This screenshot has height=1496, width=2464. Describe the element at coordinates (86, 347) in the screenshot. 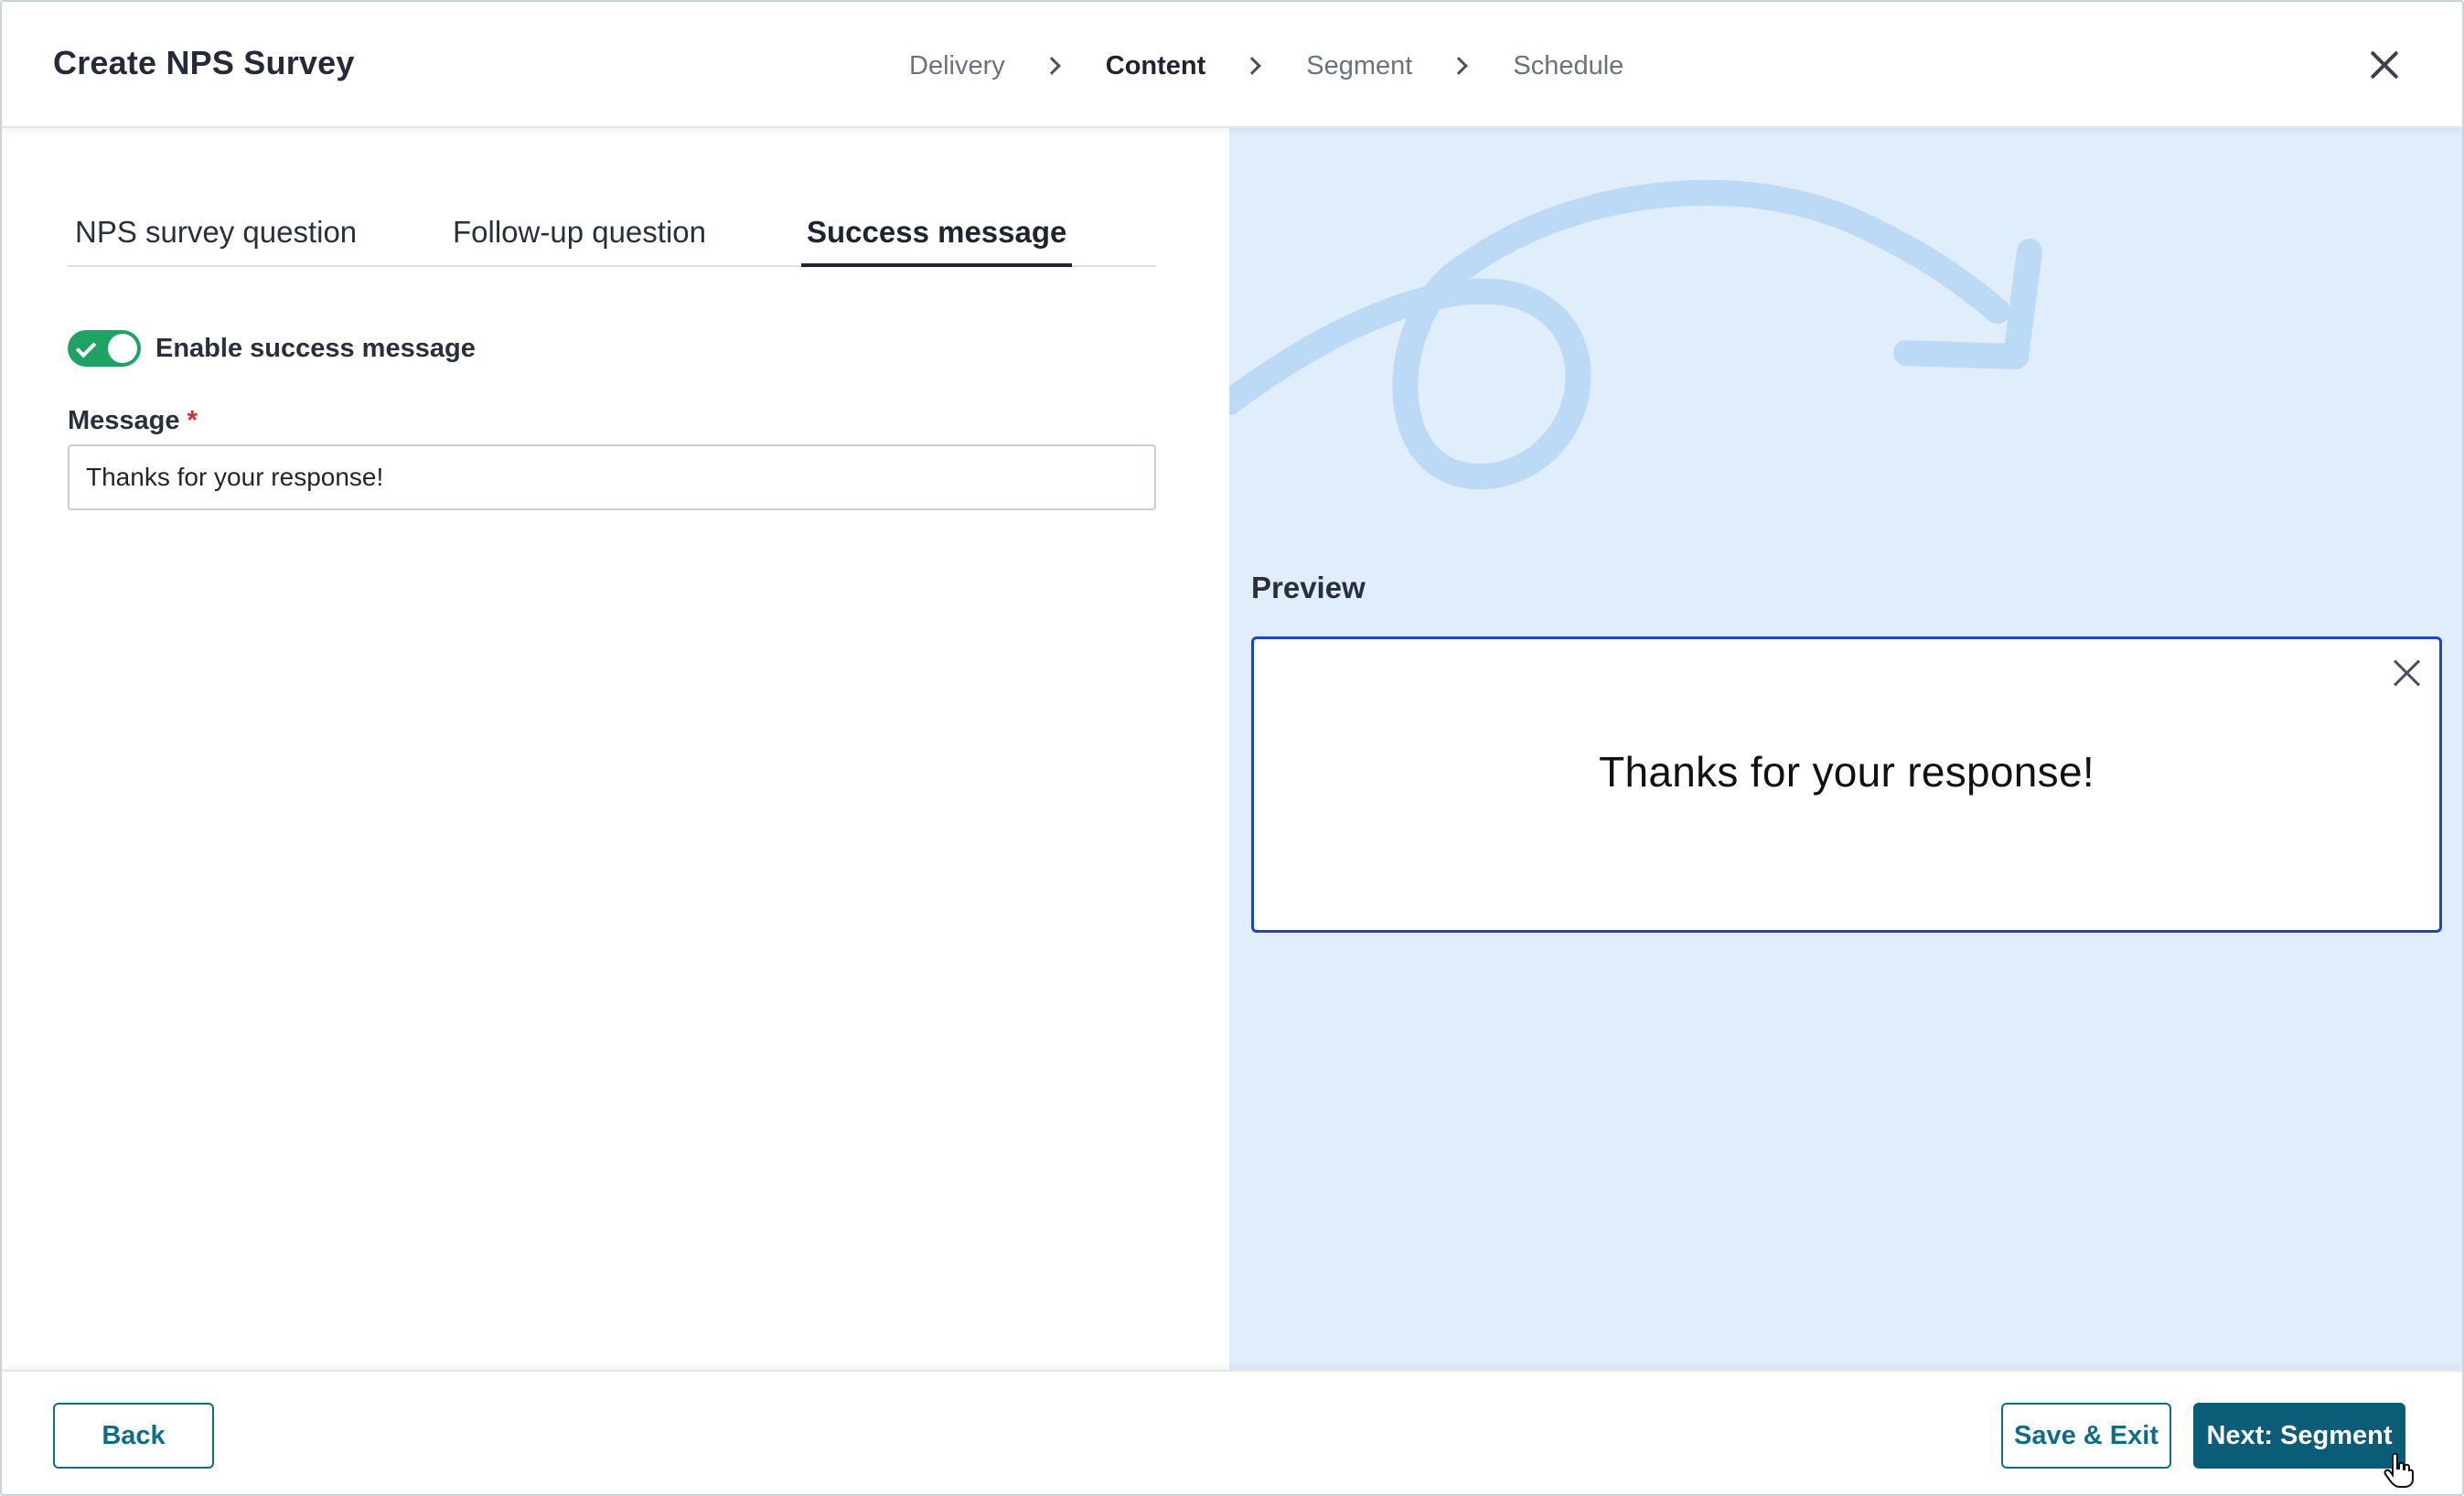

I see `check-icon` at that location.